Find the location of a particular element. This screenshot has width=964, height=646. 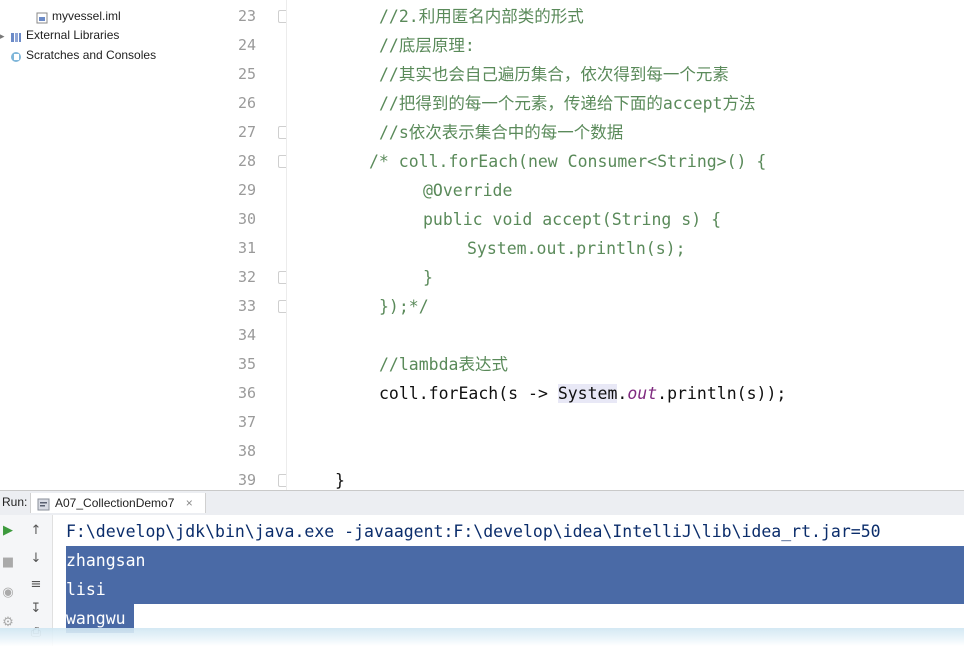

library-icon is located at coordinates (16, 36).